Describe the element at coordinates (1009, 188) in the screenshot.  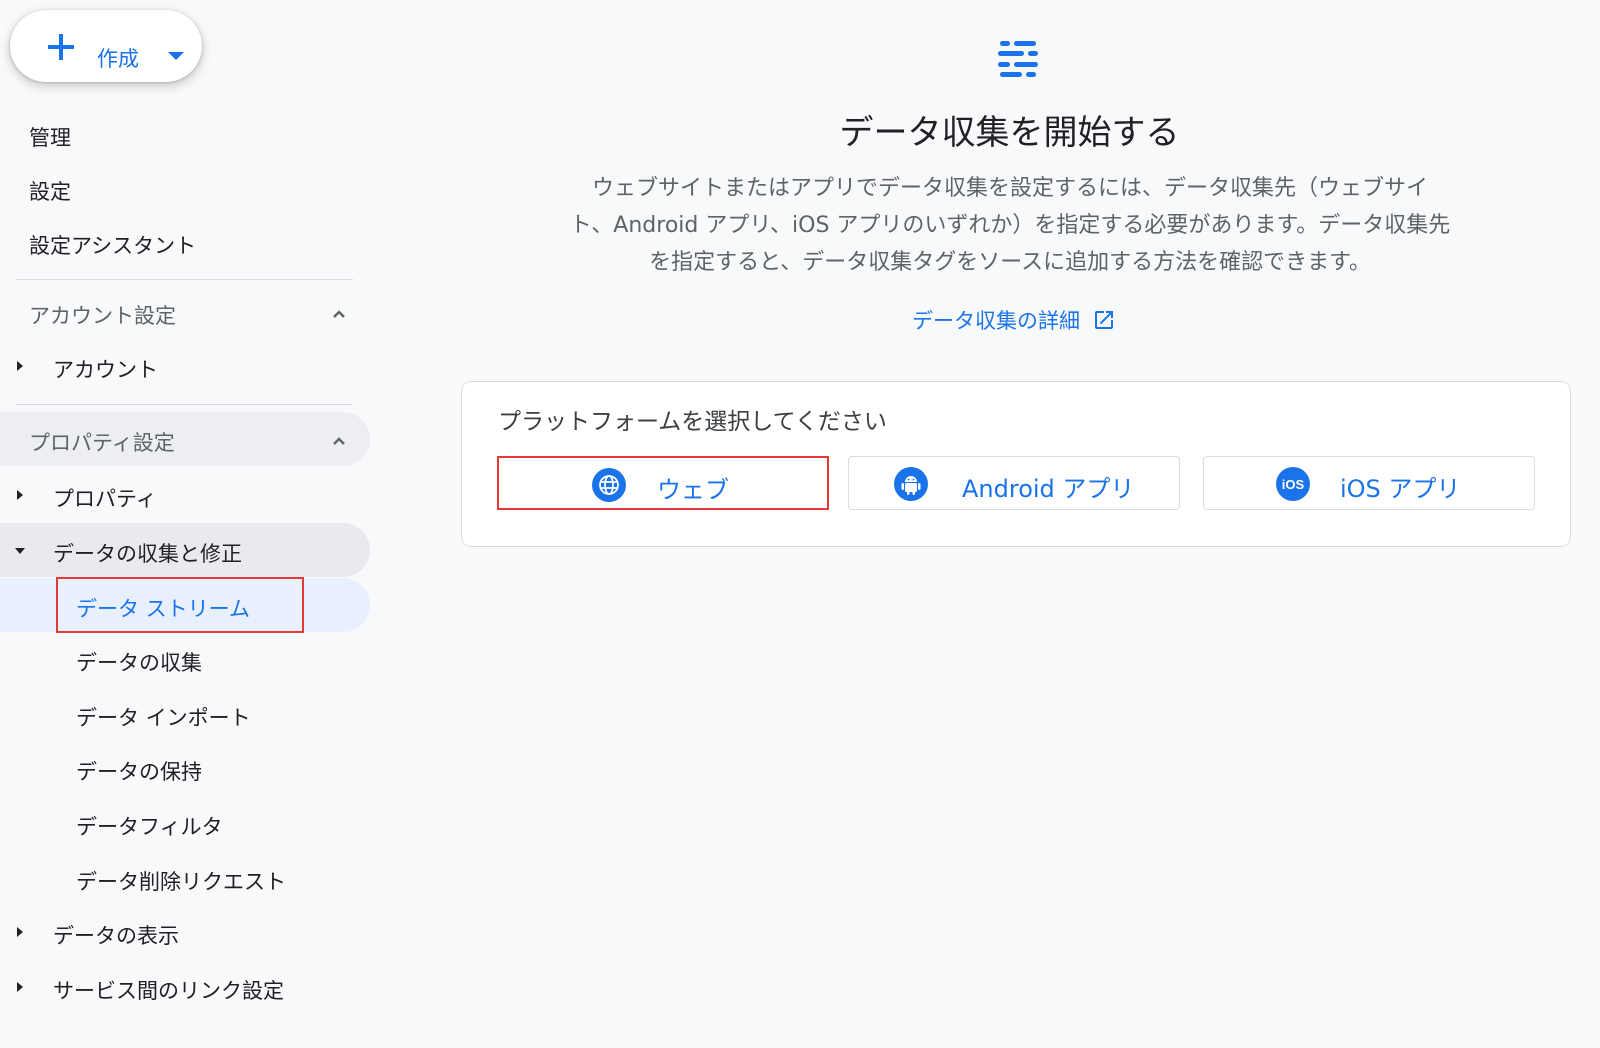
I see `description-line: ウェブサイトまたはアプリでデータ収集を設定するには、データ収集先（ウェブサイ` at that location.